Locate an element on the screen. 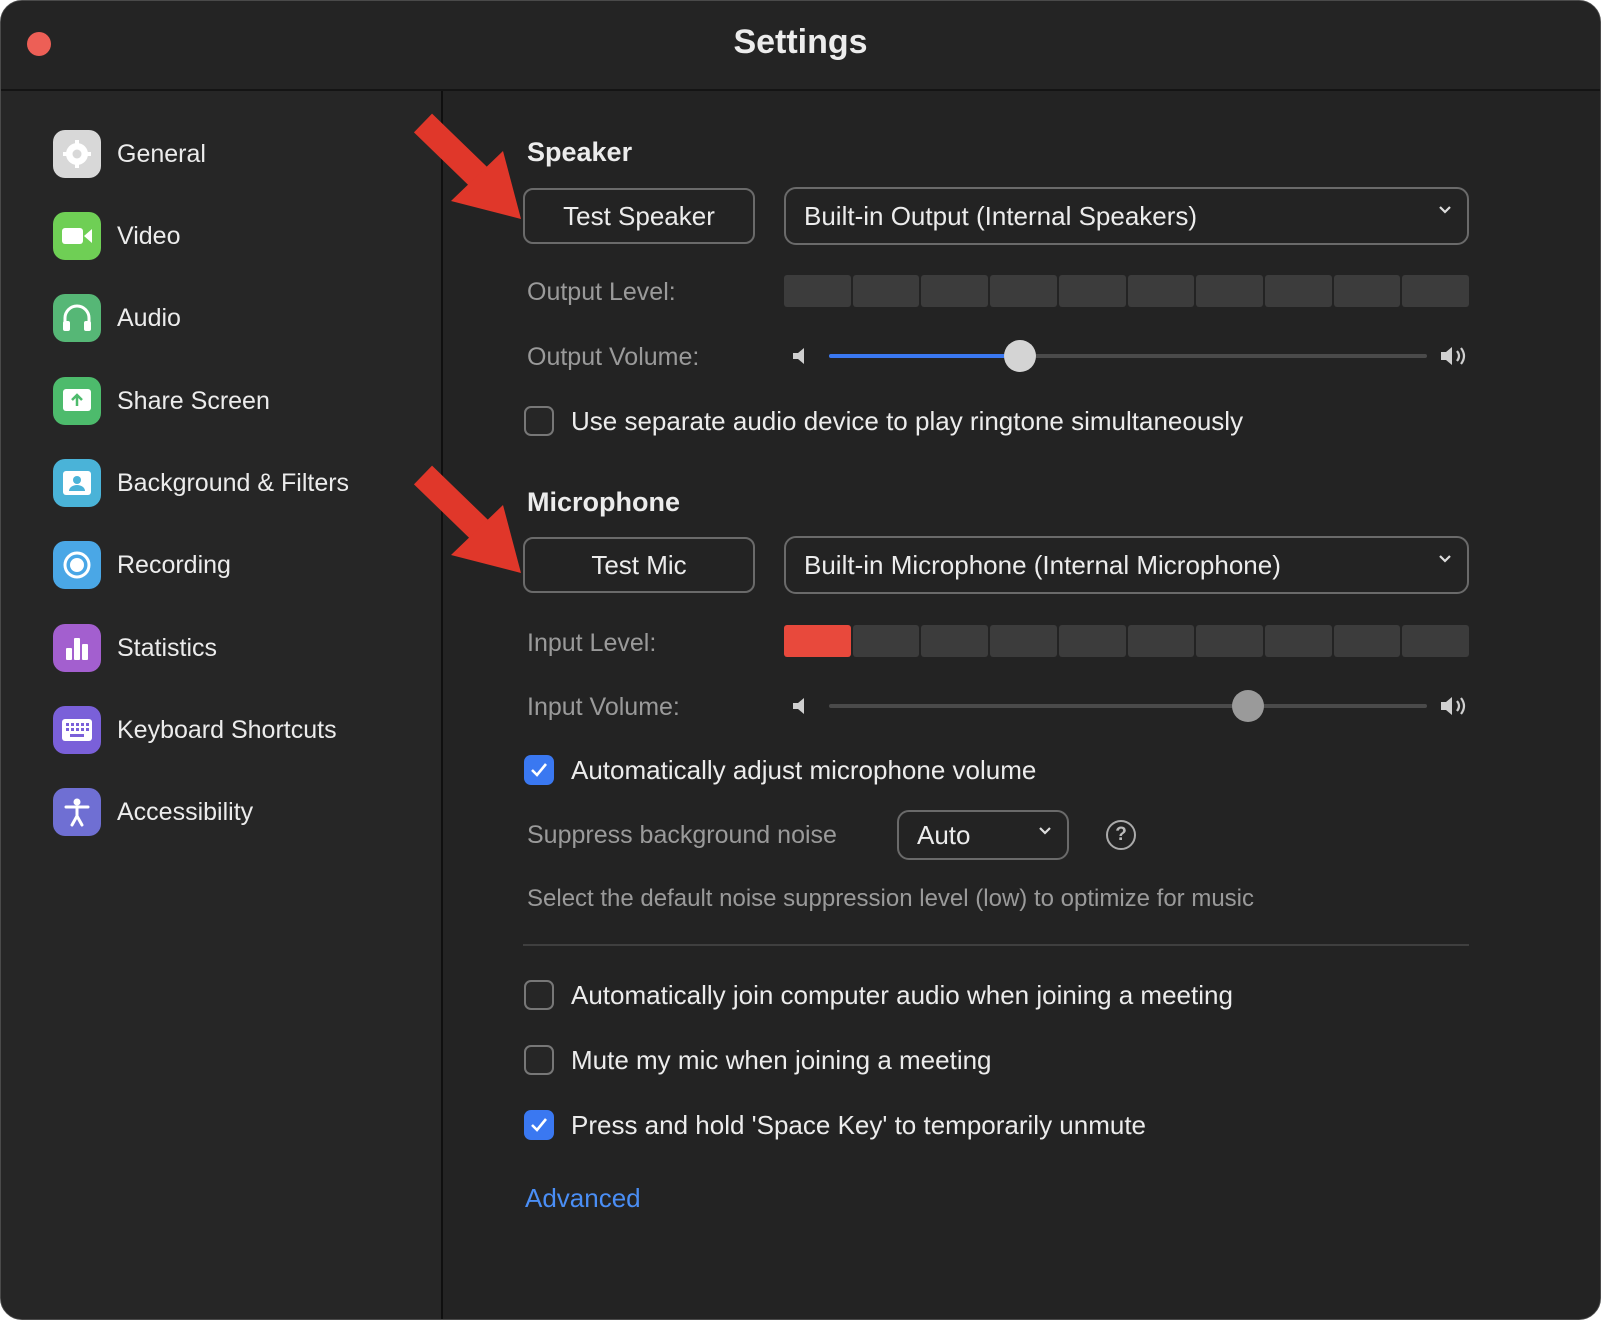 The width and height of the screenshot is (1601, 1320). person-portrait-icon is located at coordinates (77, 483).